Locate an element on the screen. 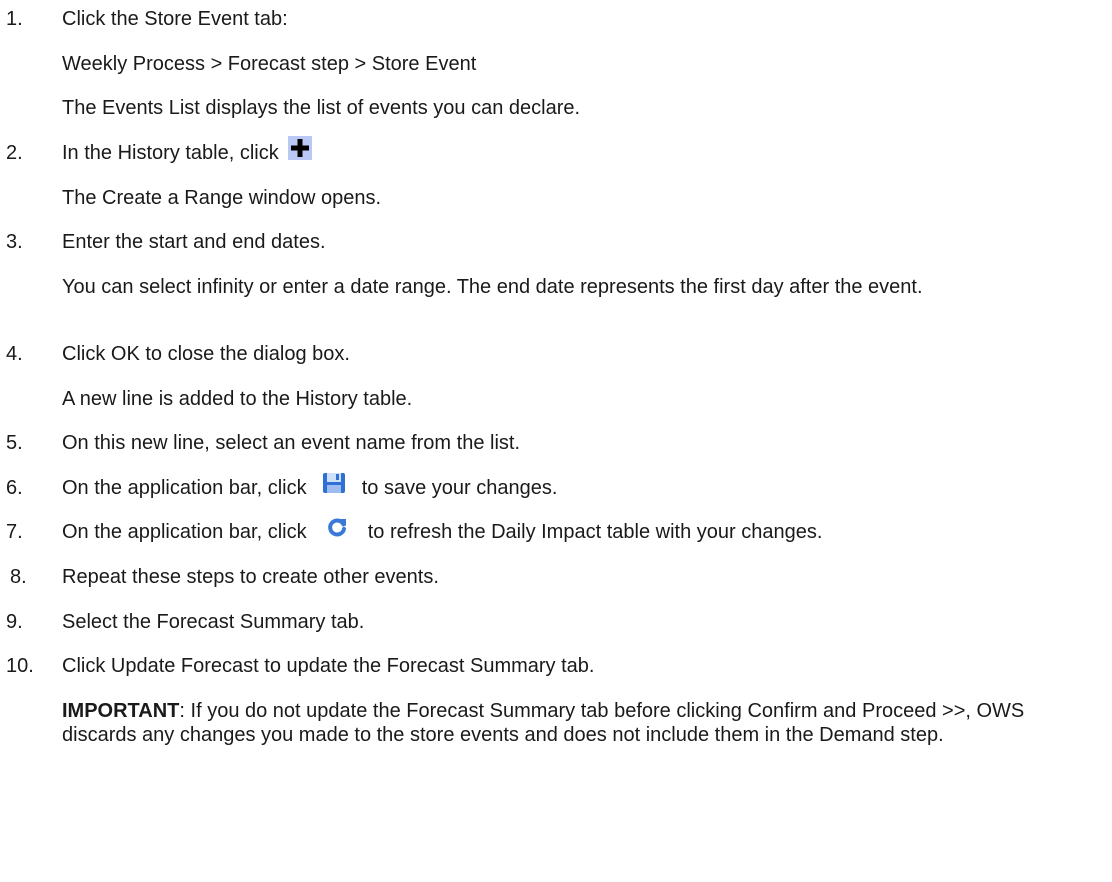 This screenshot has width=1112, height=882. step-number: 8. is located at coordinates (18, 577).